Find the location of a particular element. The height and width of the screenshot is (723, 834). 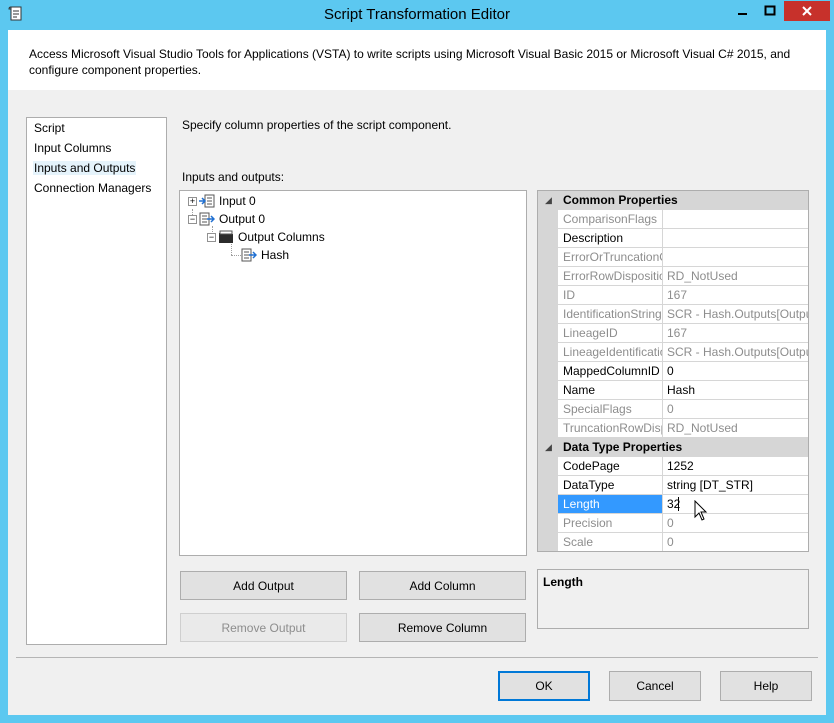

help-button: Help is located at coordinates (766, 686).